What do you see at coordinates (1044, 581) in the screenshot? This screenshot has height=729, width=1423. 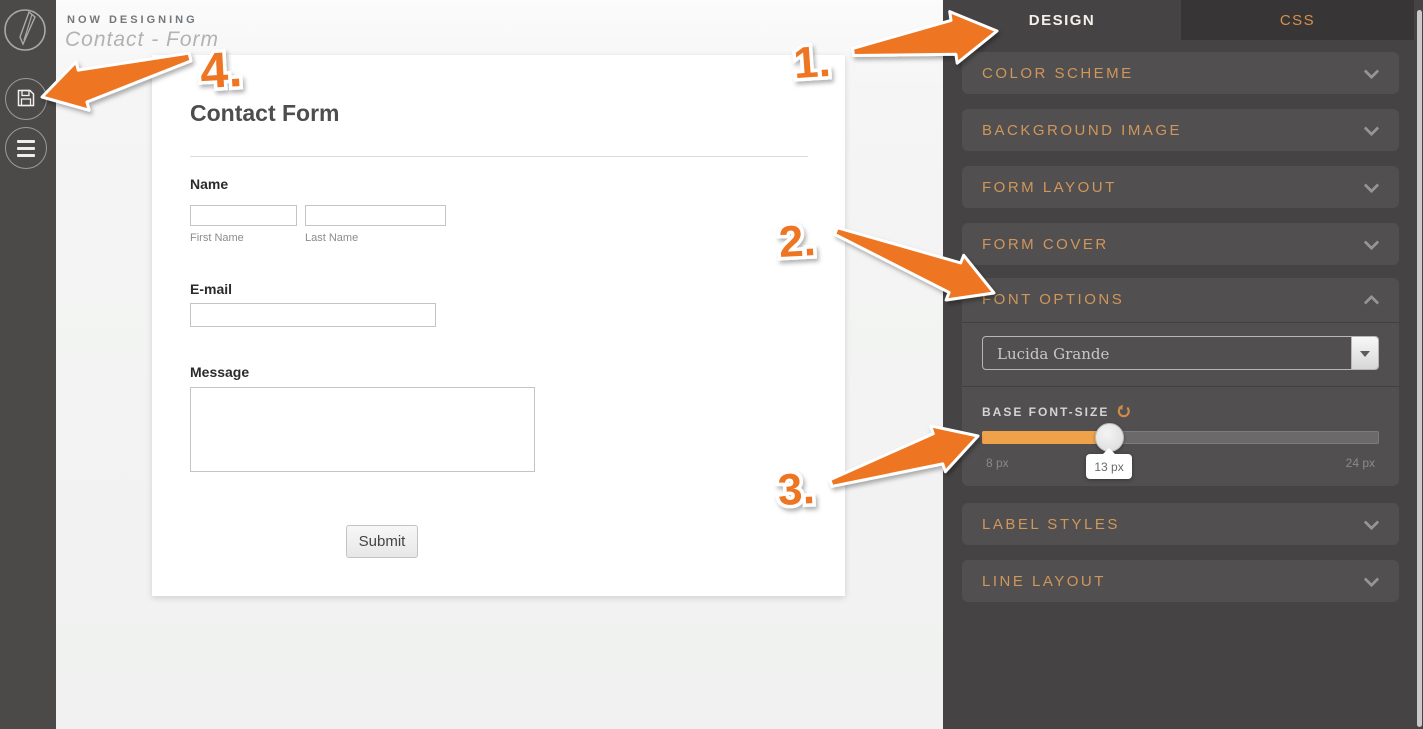 I see `section-line-layout-label: LINE LAYOUT` at bounding box center [1044, 581].